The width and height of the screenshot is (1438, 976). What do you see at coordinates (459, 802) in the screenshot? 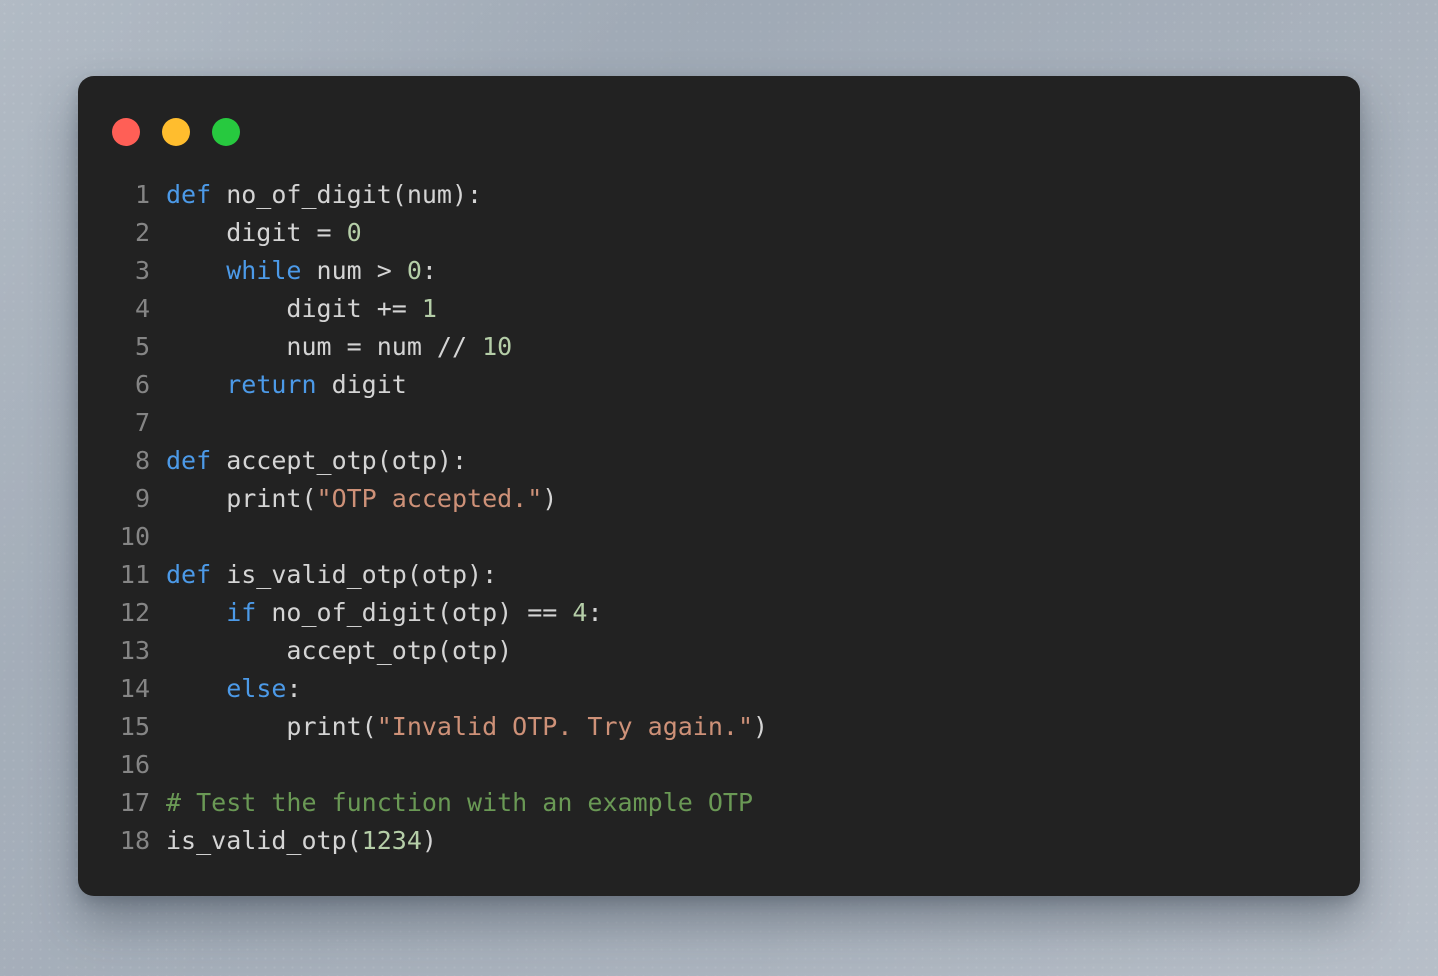
I see `comment-token: # Test the function with an example OTP` at bounding box center [459, 802].